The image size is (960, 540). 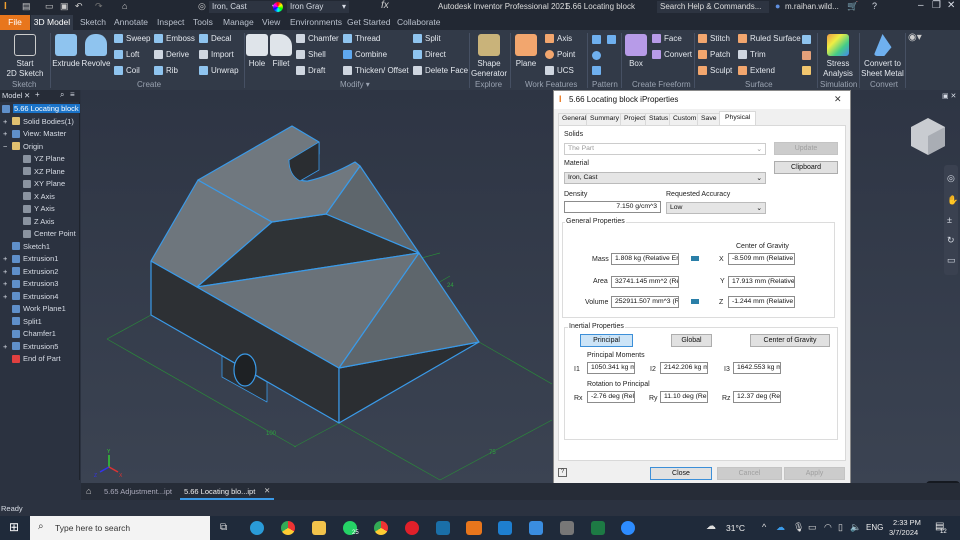 I want to click on zoom-icon: ±, so click(x=949, y=220).